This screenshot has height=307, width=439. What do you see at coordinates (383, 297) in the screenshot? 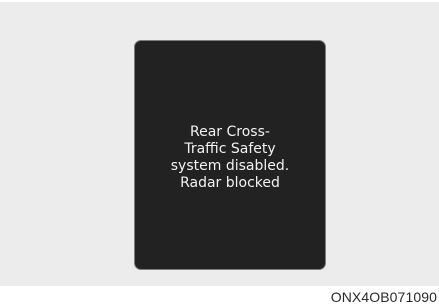
I see `figure-code: ONX4OB071090` at bounding box center [383, 297].